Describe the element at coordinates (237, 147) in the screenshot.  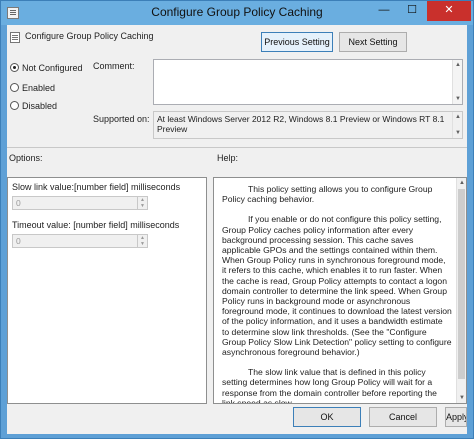
I see `divider` at that location.